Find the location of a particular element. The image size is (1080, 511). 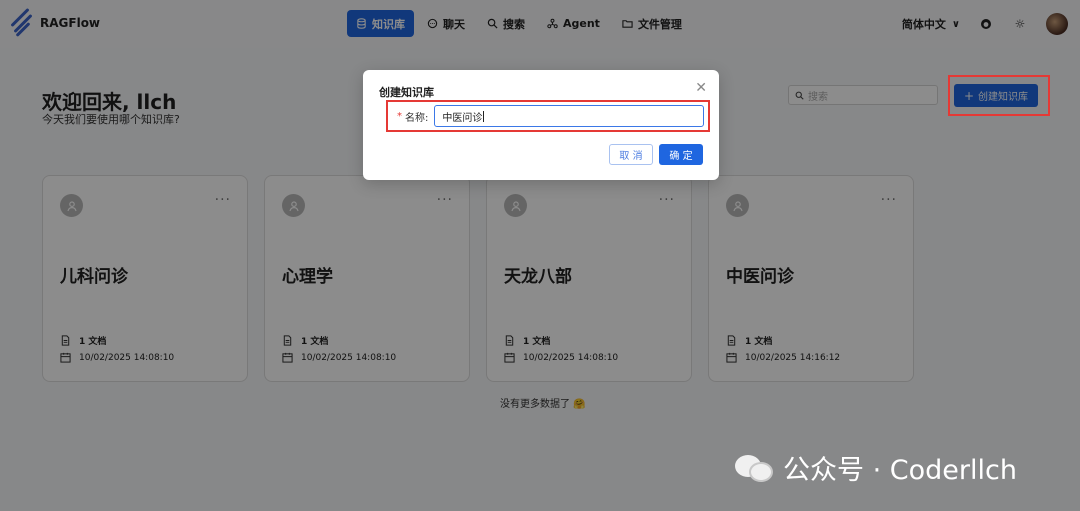

wechat-icon is located at coordinates (755, 468).